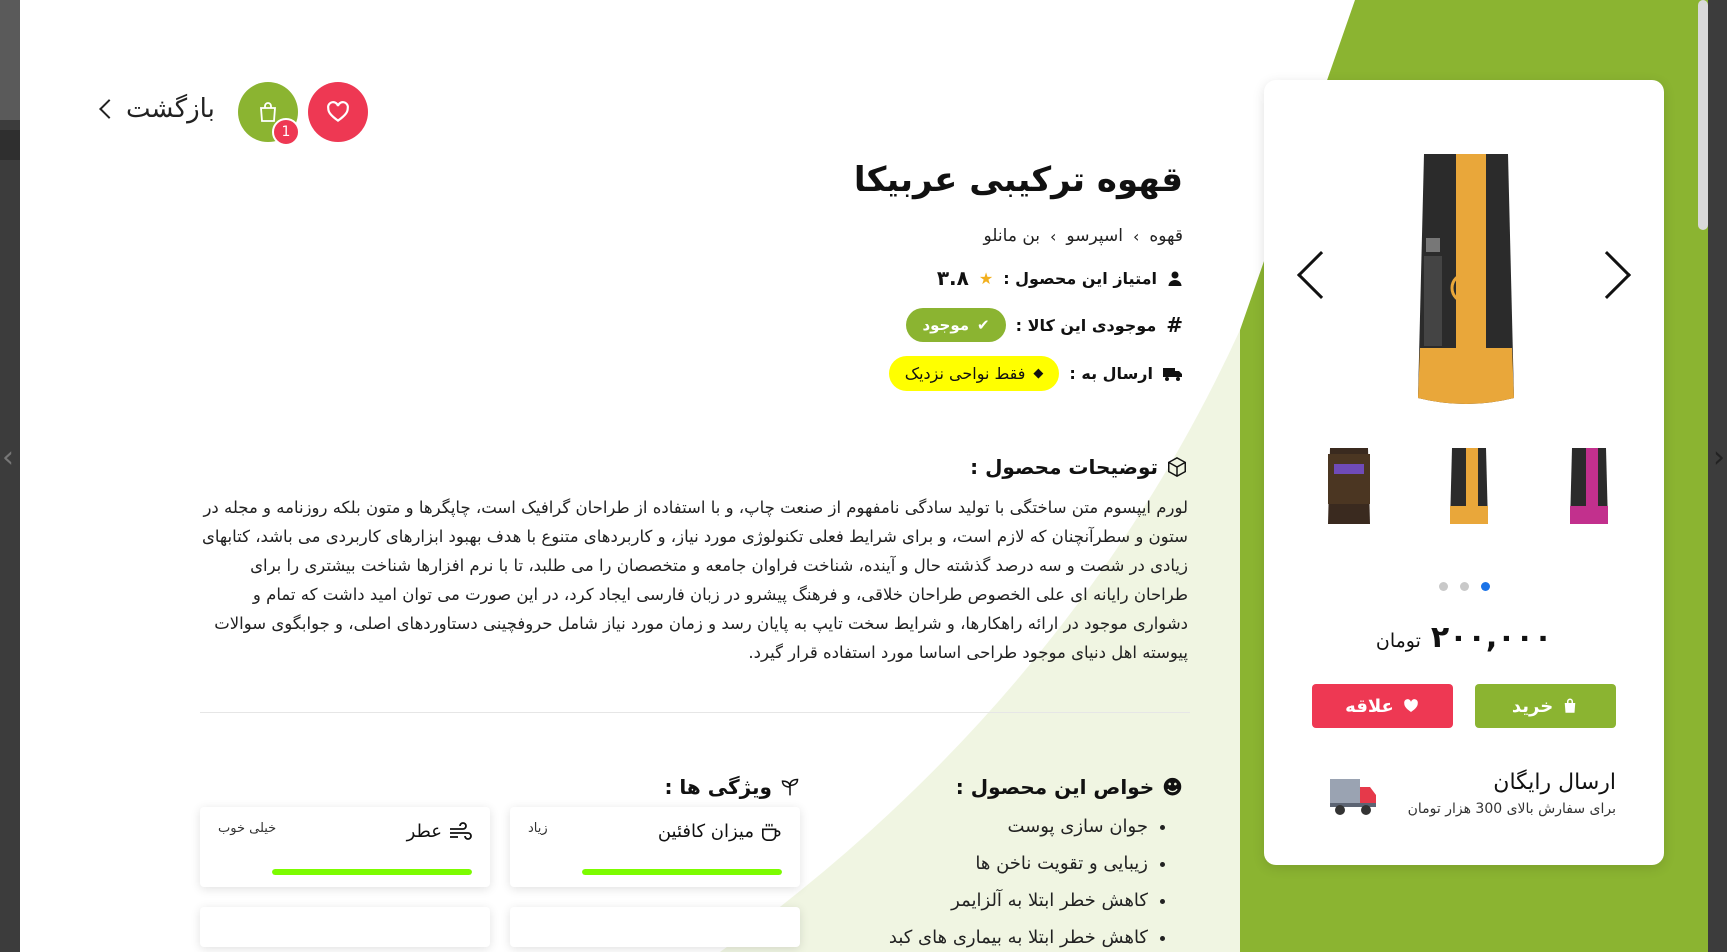  Describe the element at coordinates (973, 236) in the screenshot. I see `breadcrumb: قهوه › اسپرسو › بن مانلو` at that location.